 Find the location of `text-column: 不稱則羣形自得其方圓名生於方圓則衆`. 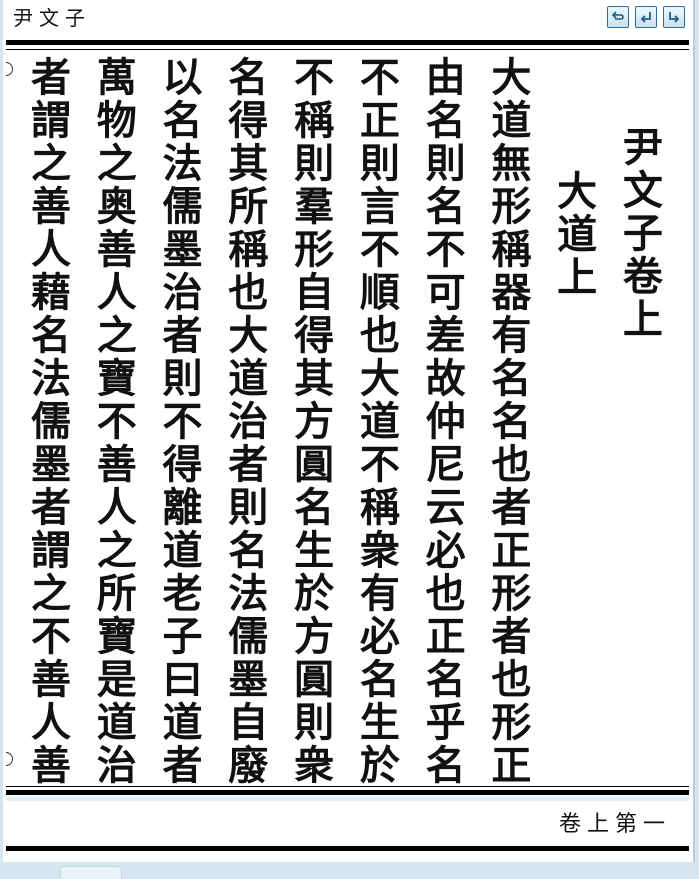

text-column: 不稱則羣形自得其方圓名生於方圓則衆 is located at coordinates (311, 421).